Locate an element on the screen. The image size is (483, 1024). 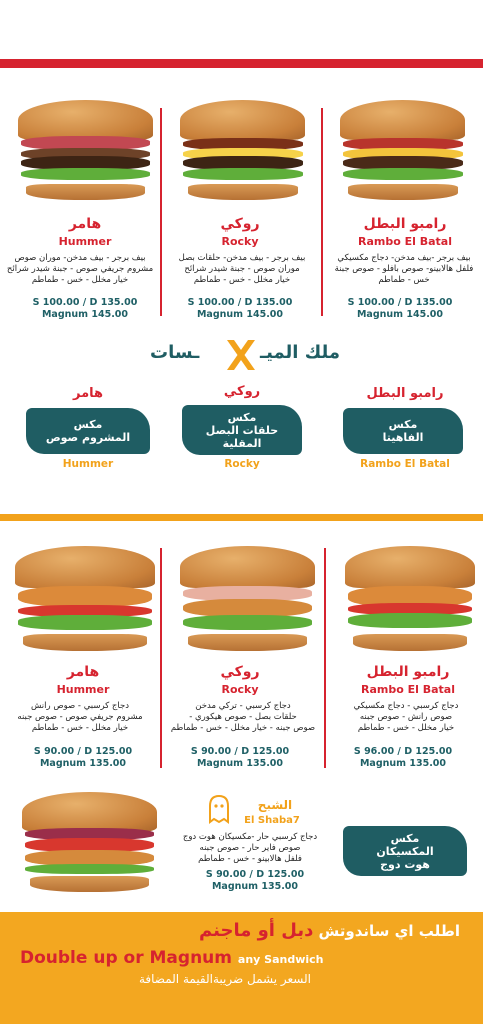
mix-name-ar: هامر is located at coordinates (88, 393).